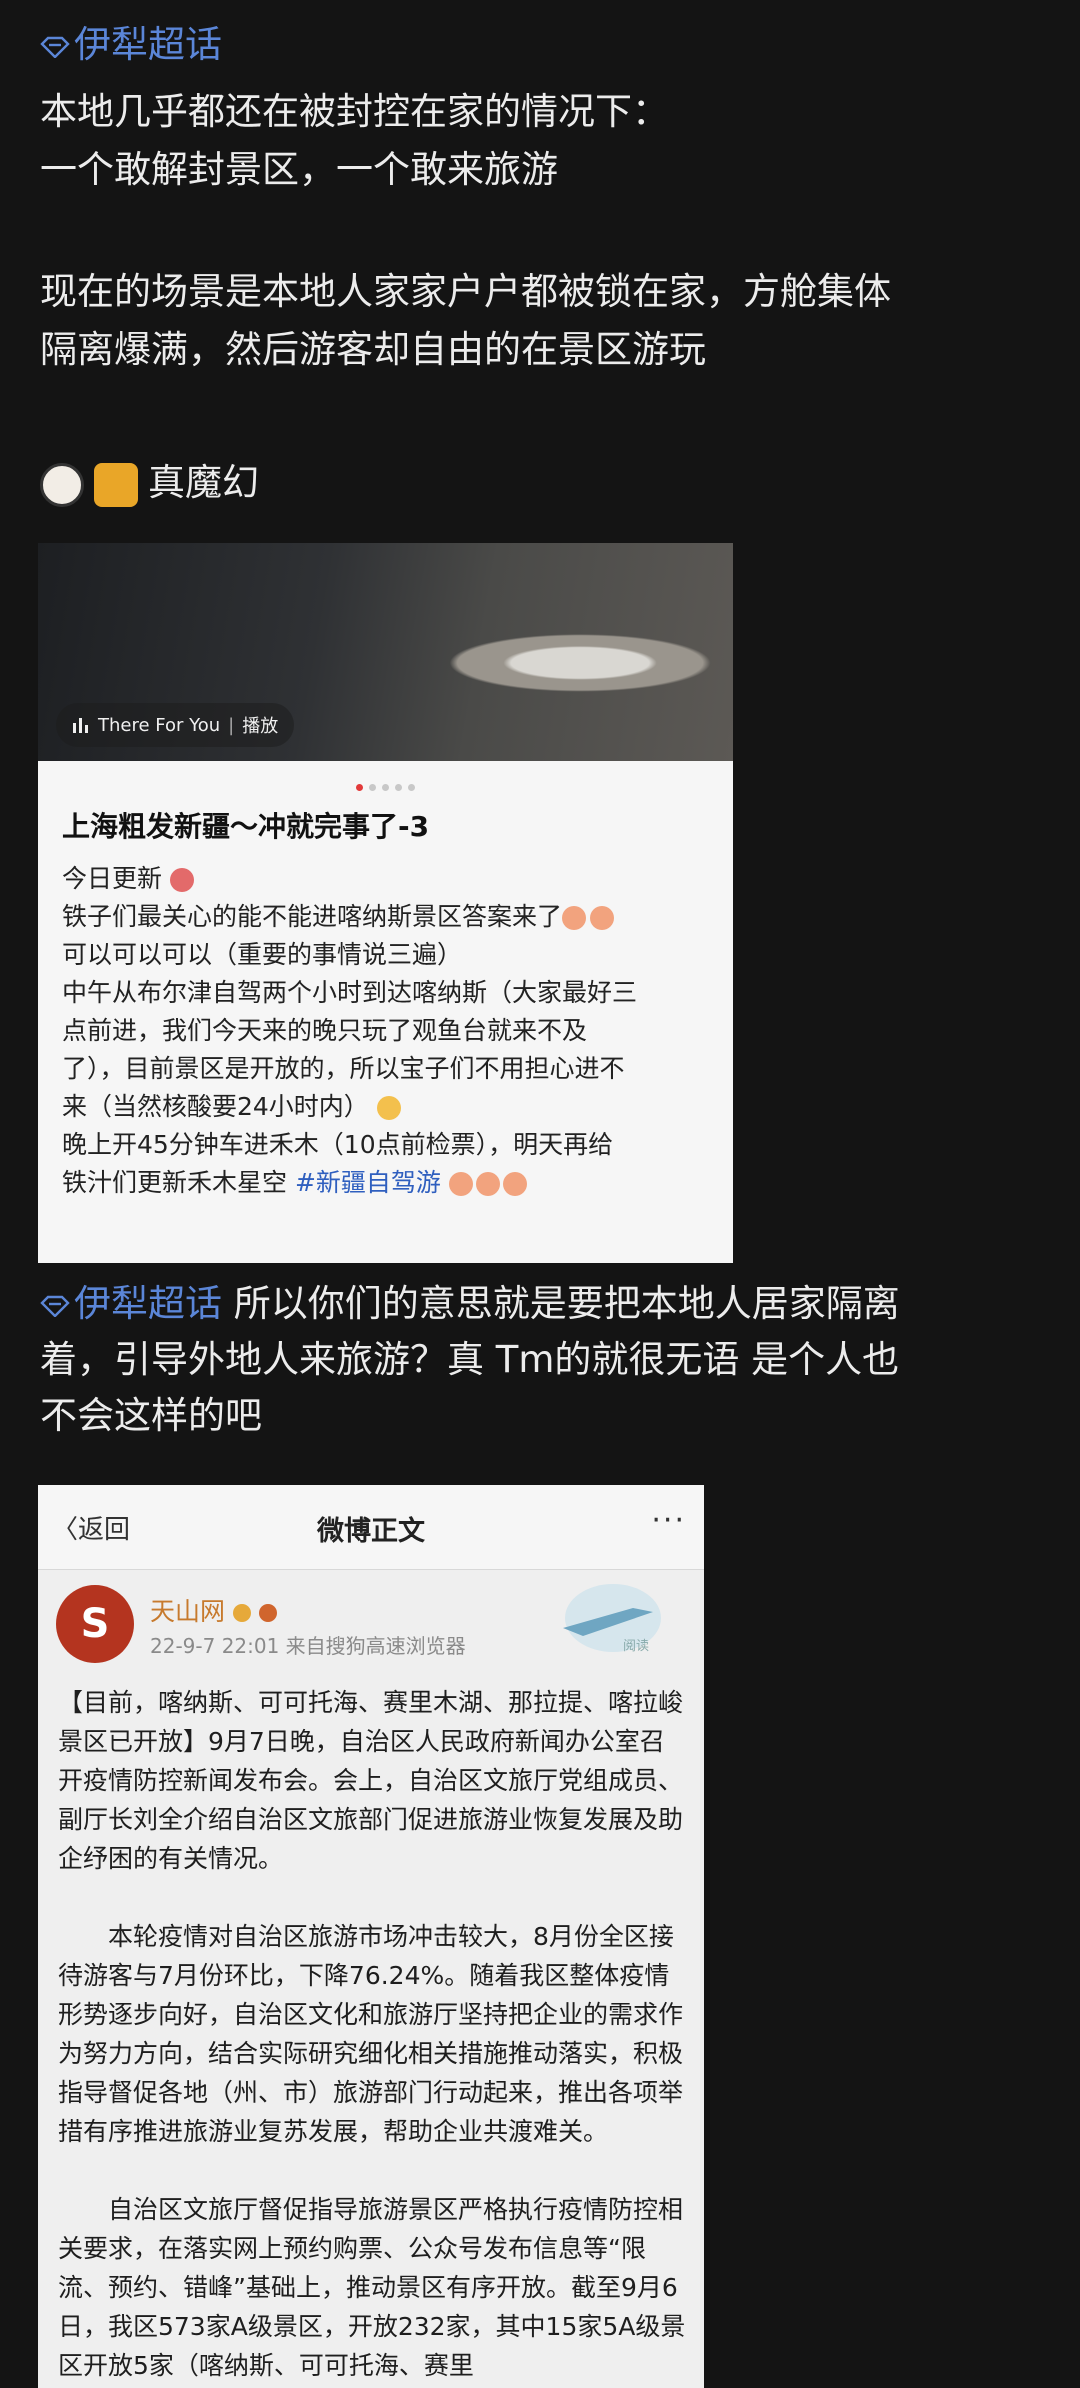  I want to click on post1-line: 隔离爆满，然后游客却自由的在景区游玩, so click(373, 349).